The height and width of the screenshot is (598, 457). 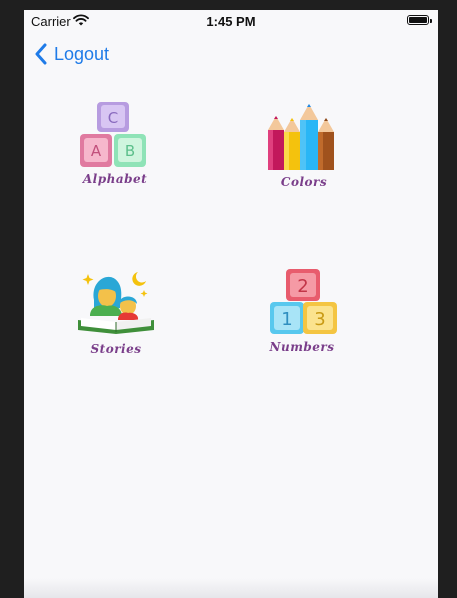 I want to click on block-digit-3: 3, so click(x=319, y=319).